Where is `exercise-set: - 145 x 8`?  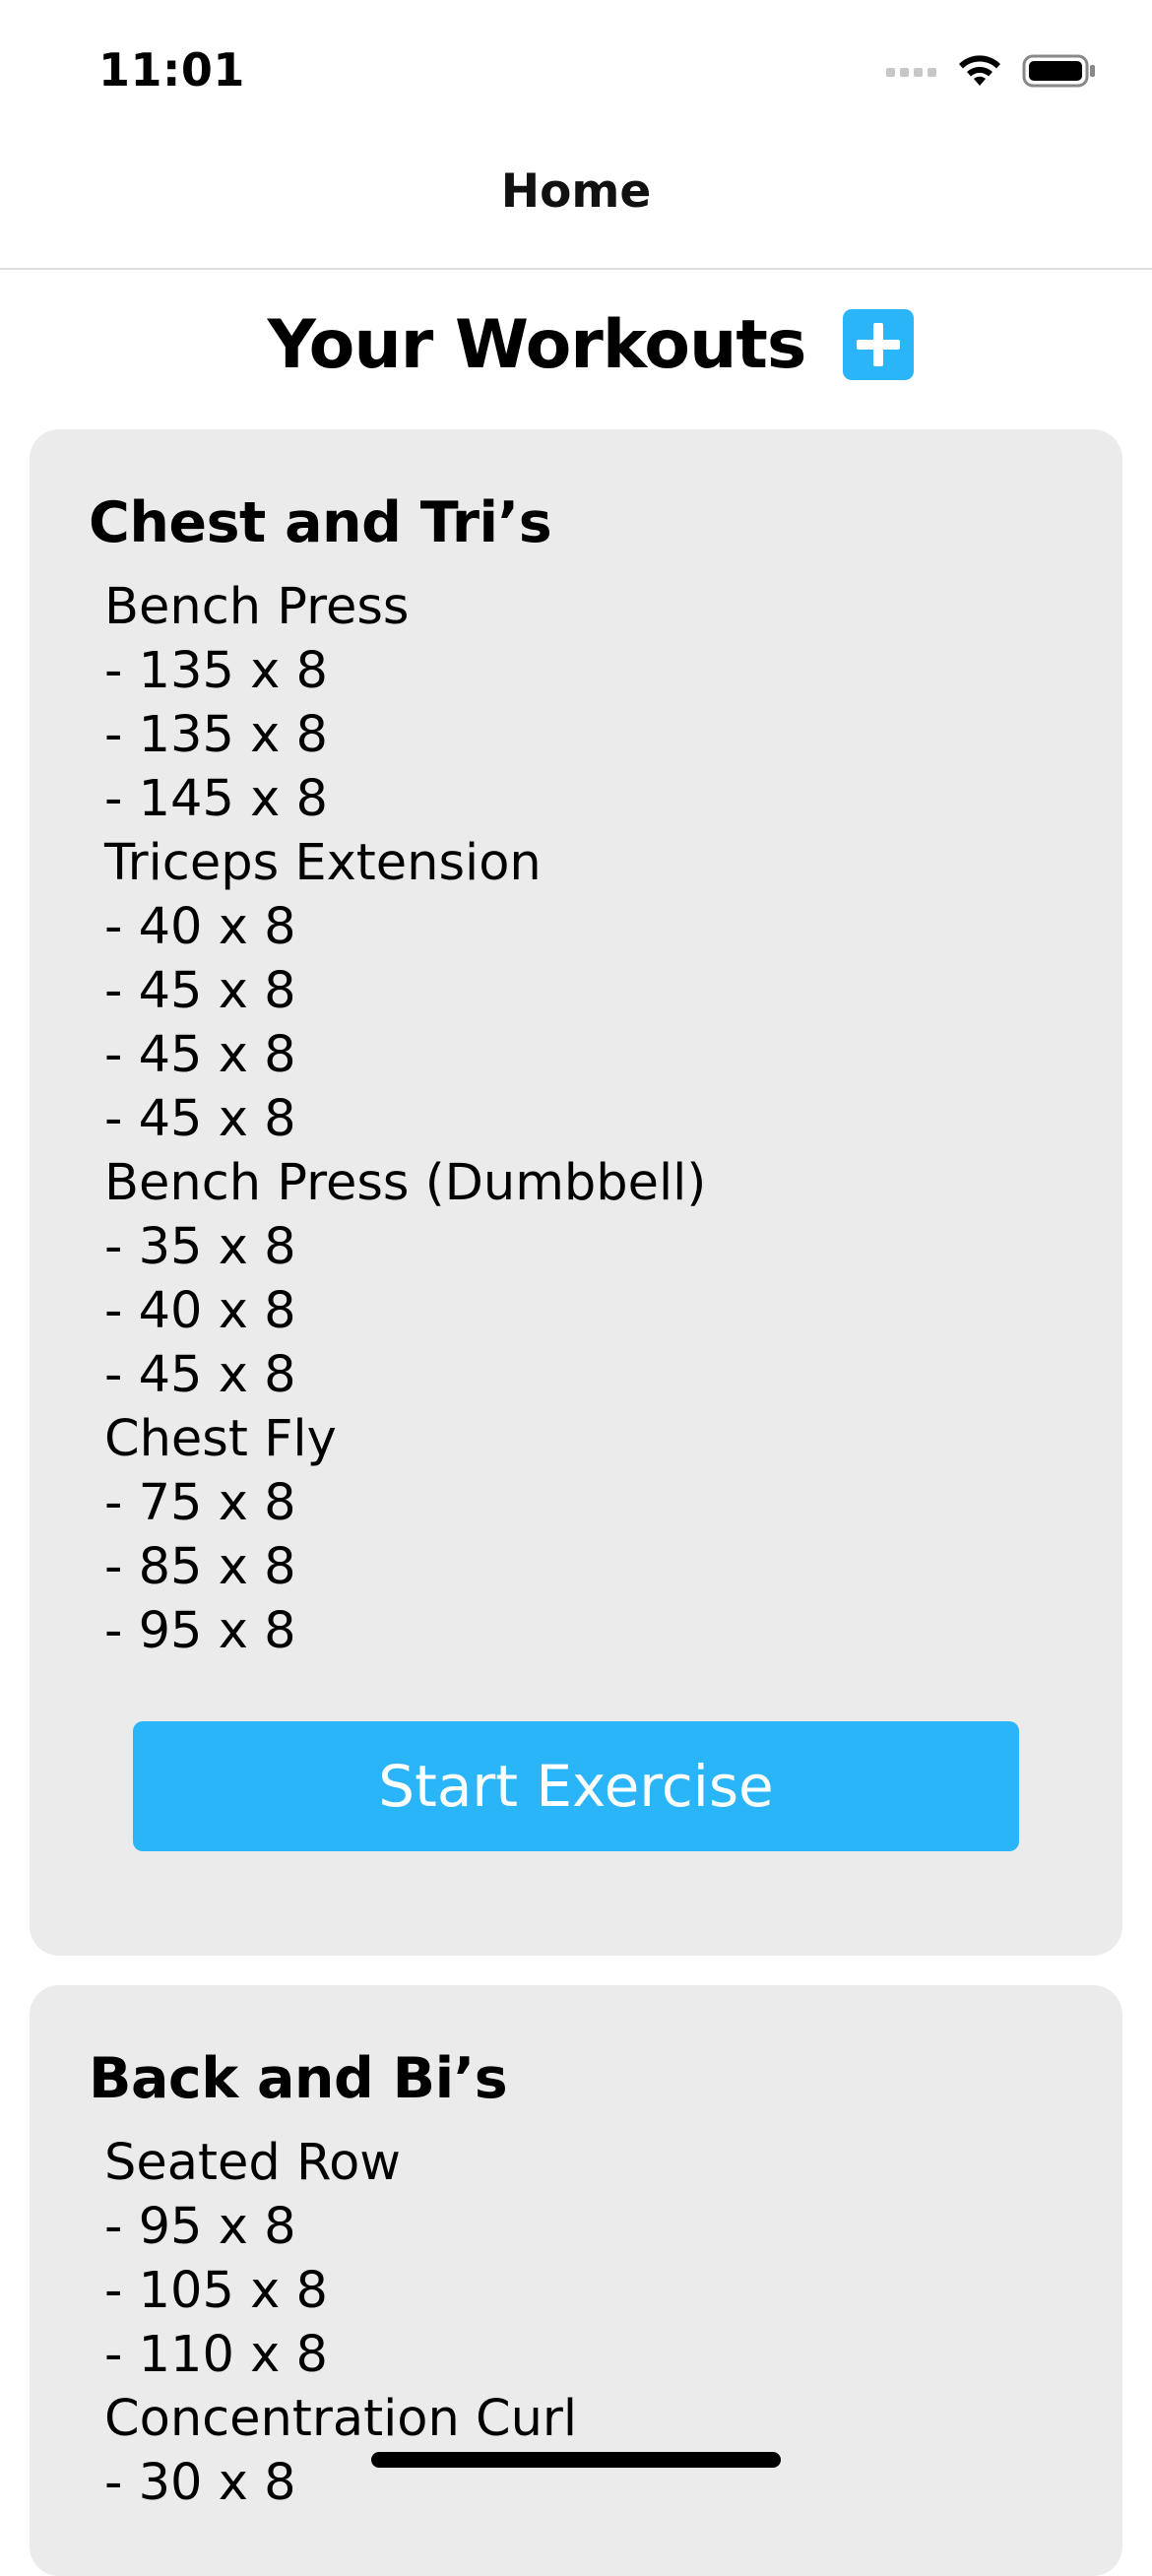
exercise-set: - 145 x 8 is located at coordinates (216, 799).